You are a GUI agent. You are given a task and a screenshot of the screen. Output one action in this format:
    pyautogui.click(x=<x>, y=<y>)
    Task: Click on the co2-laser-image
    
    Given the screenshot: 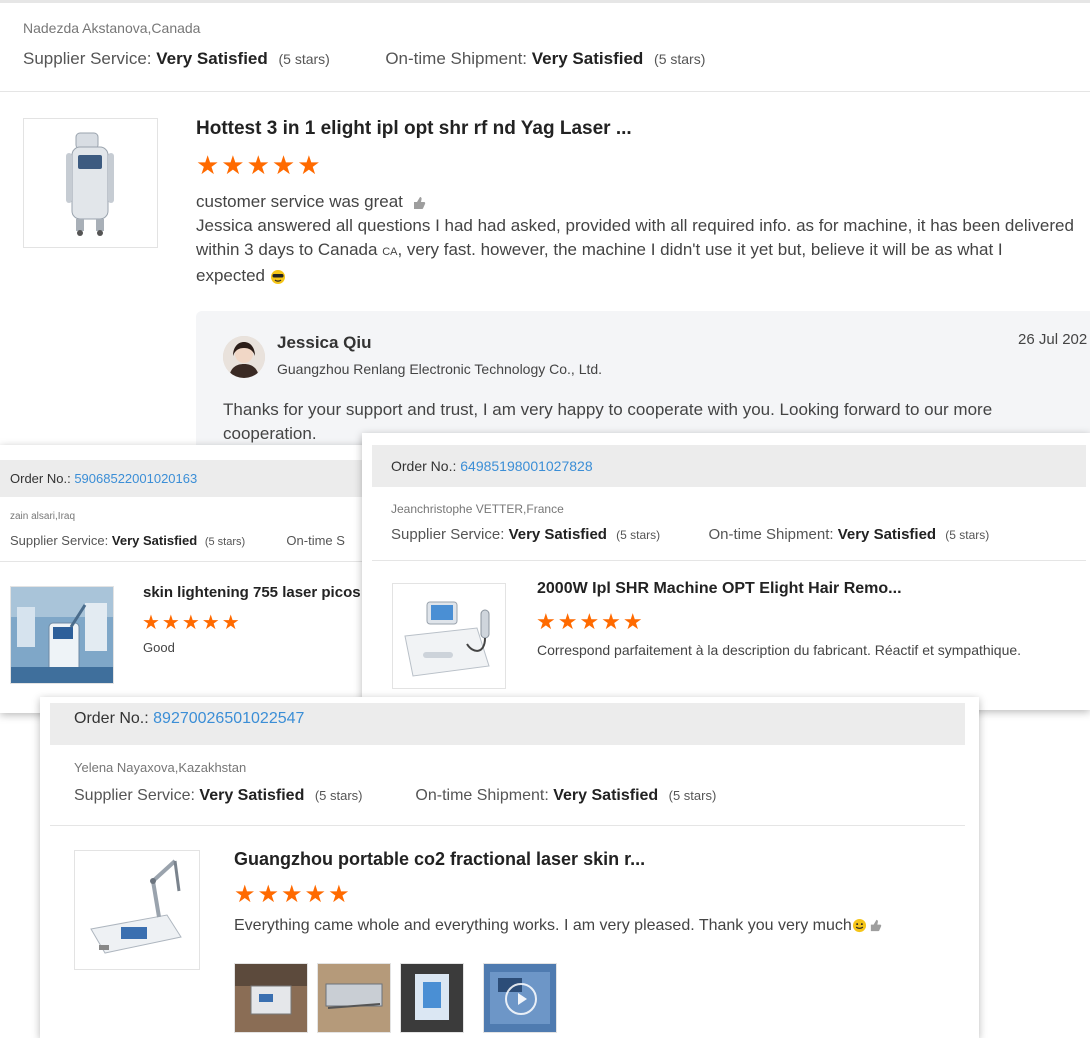 What is the action you would take?
    pyautogui.click(x=137, y=910)
    